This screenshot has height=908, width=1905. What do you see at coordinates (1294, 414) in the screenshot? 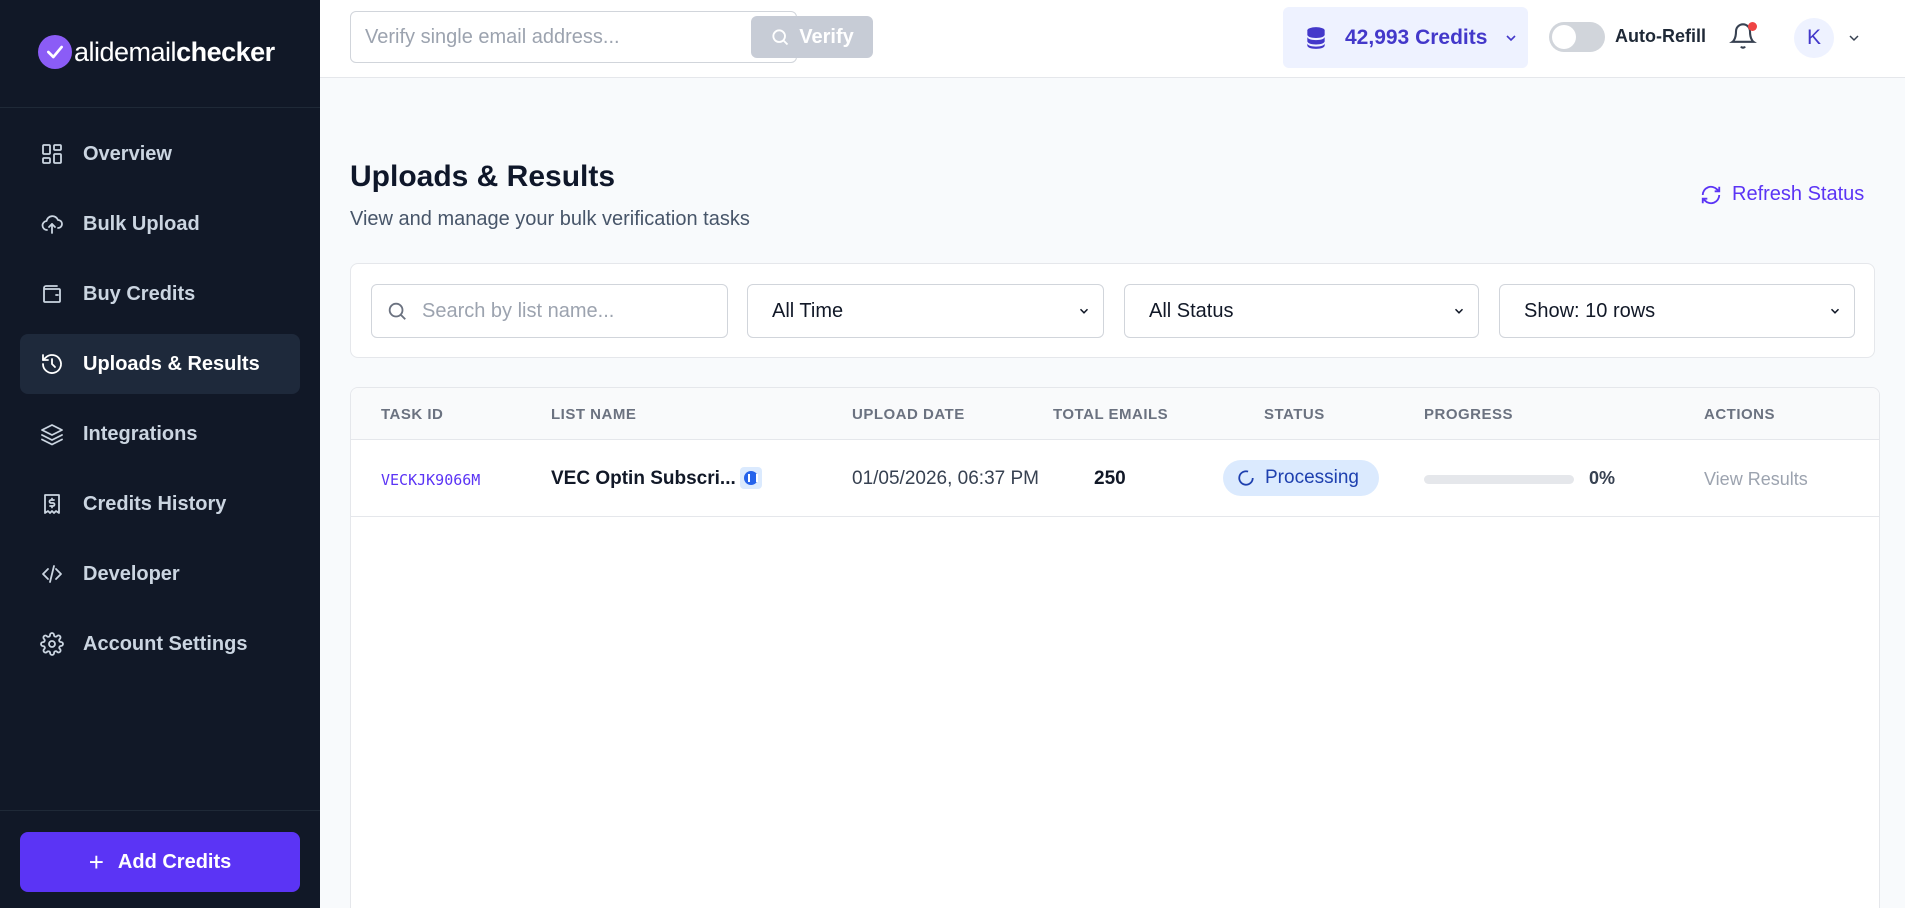
I see `column-header-status: STATUS` at bounding box center [1294, 414].